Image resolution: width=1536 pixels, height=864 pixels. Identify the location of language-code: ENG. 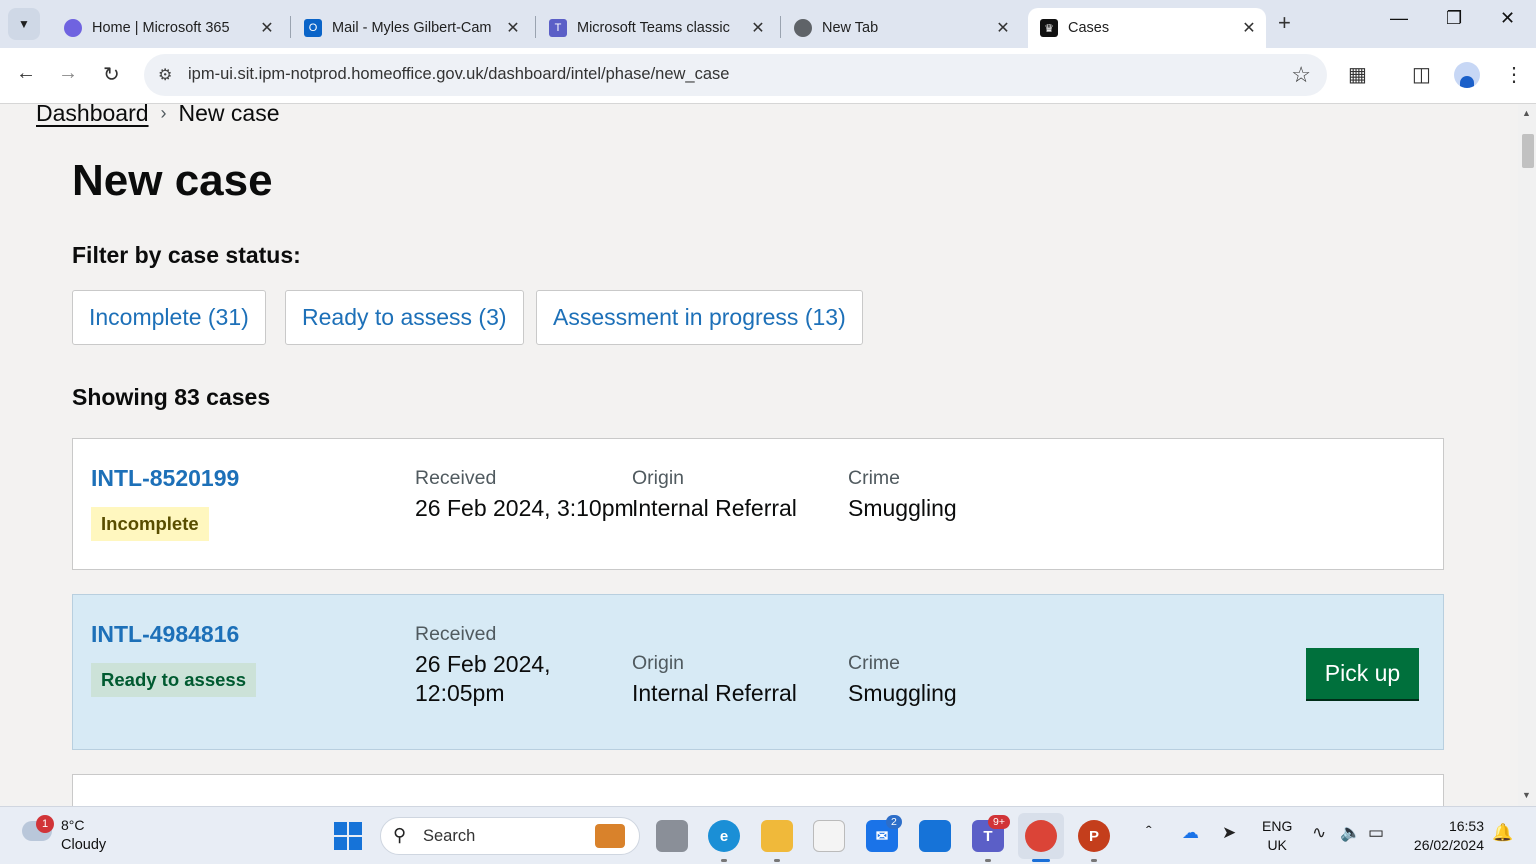
(1277, 826).